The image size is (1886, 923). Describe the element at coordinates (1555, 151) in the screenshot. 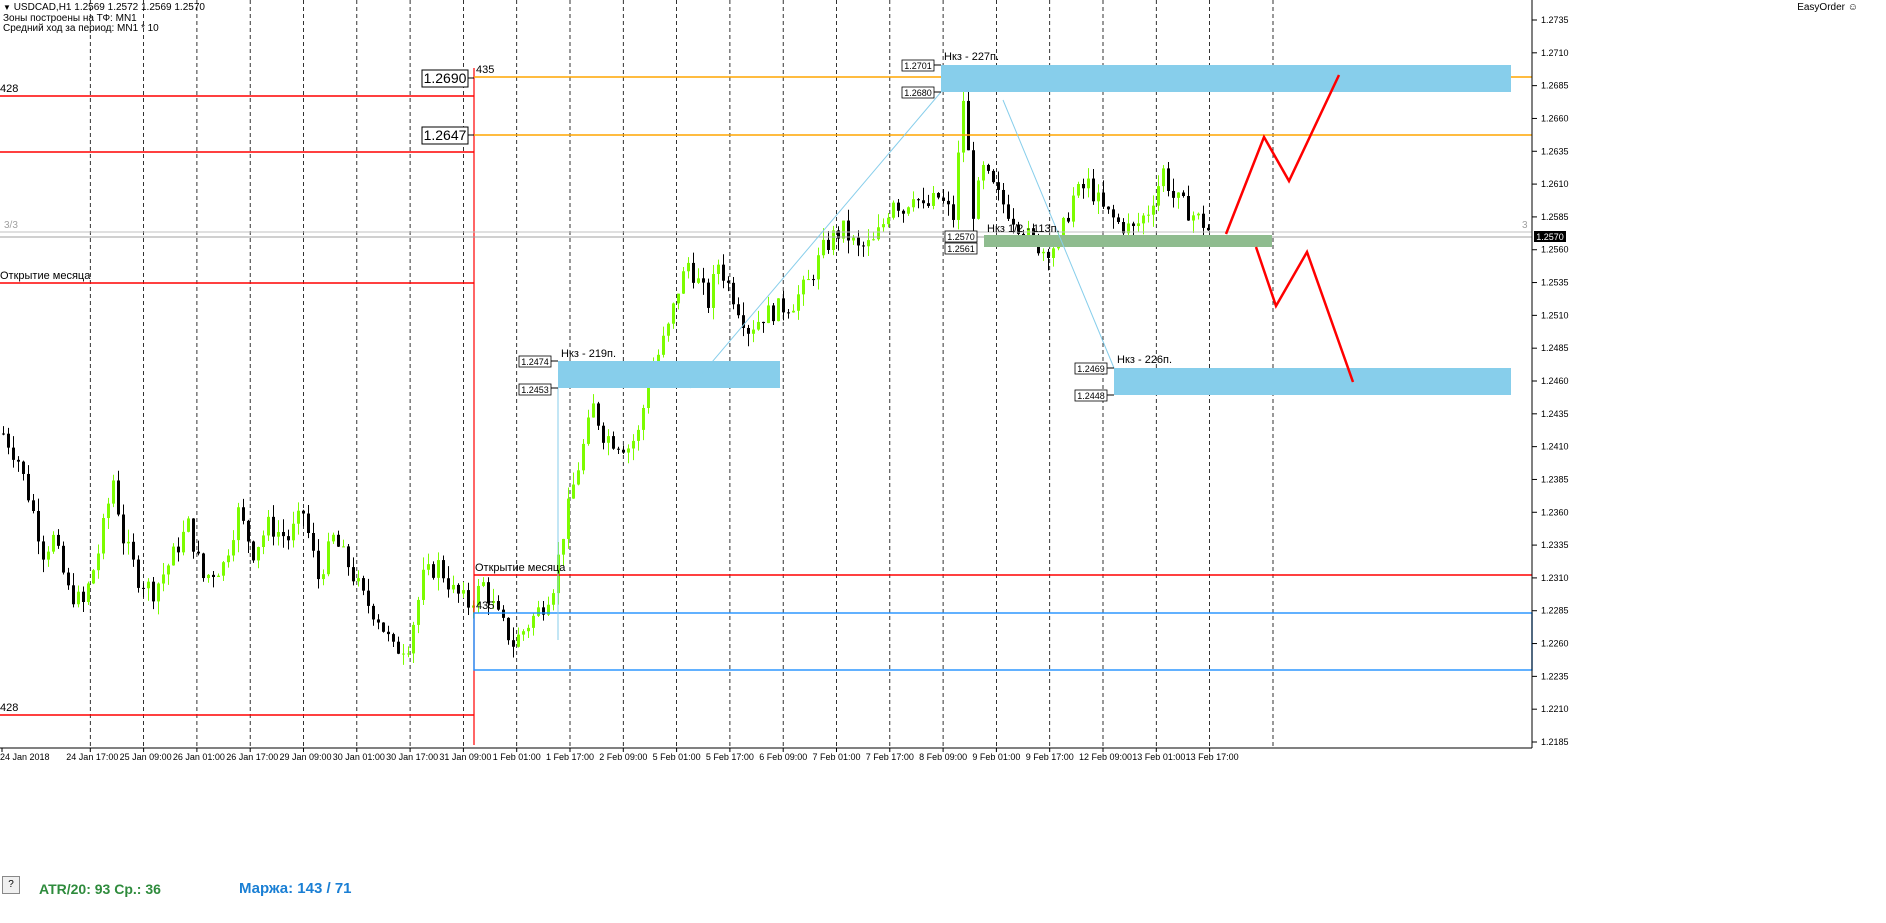

I see `y-tick-label: 1.2635` at that location.